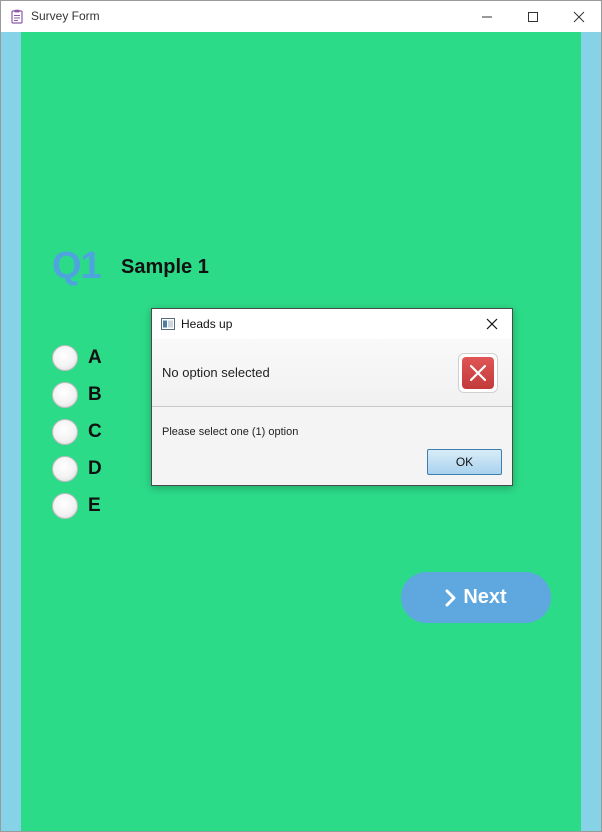 The width and height of the screenshot is (602, 832). What do you see at coordinates (168, 326) in the screenshot?
I see `window-icon` at bounding box center [168, 326].